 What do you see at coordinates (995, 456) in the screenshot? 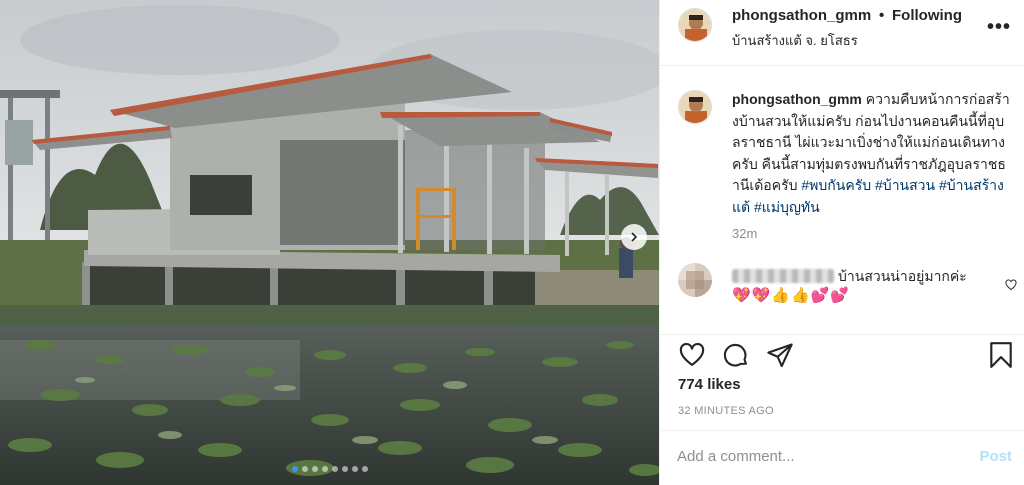
I see `post-comment-button: Post` at bounding box center [995, 456].